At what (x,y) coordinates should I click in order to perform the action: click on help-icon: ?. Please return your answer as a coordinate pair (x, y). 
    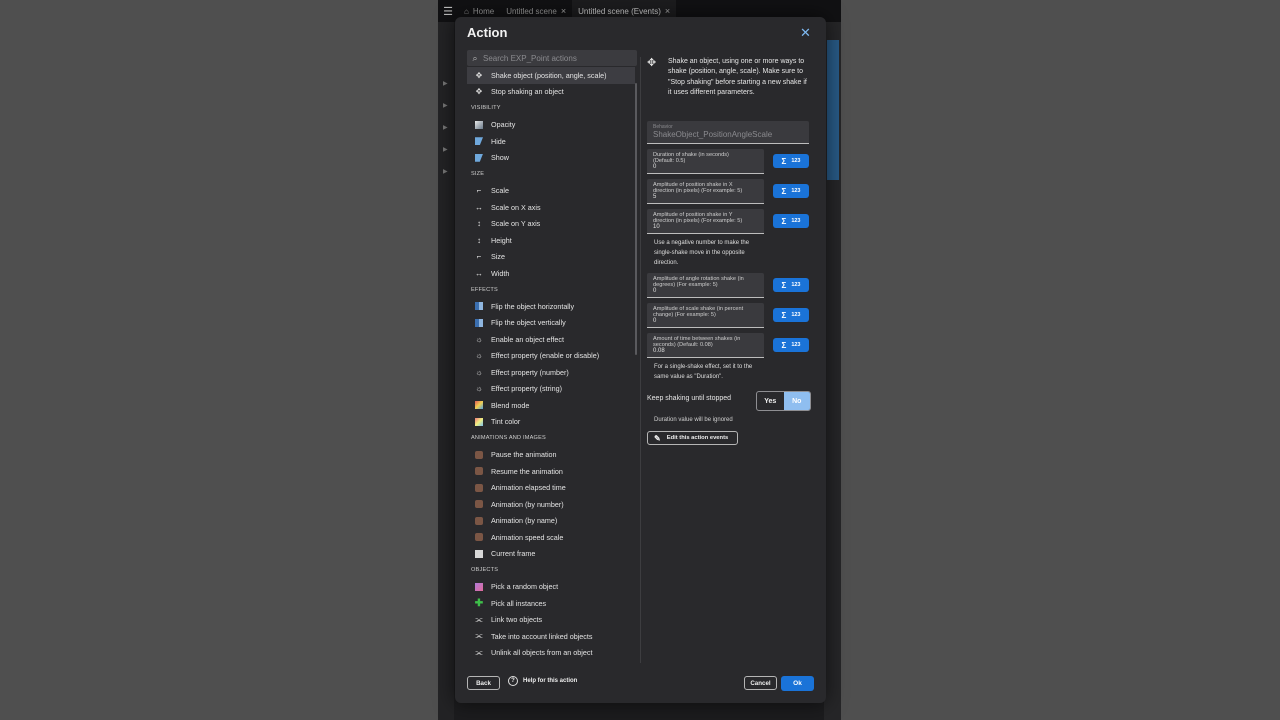
    Looking at the image, I should click on (513, 681).